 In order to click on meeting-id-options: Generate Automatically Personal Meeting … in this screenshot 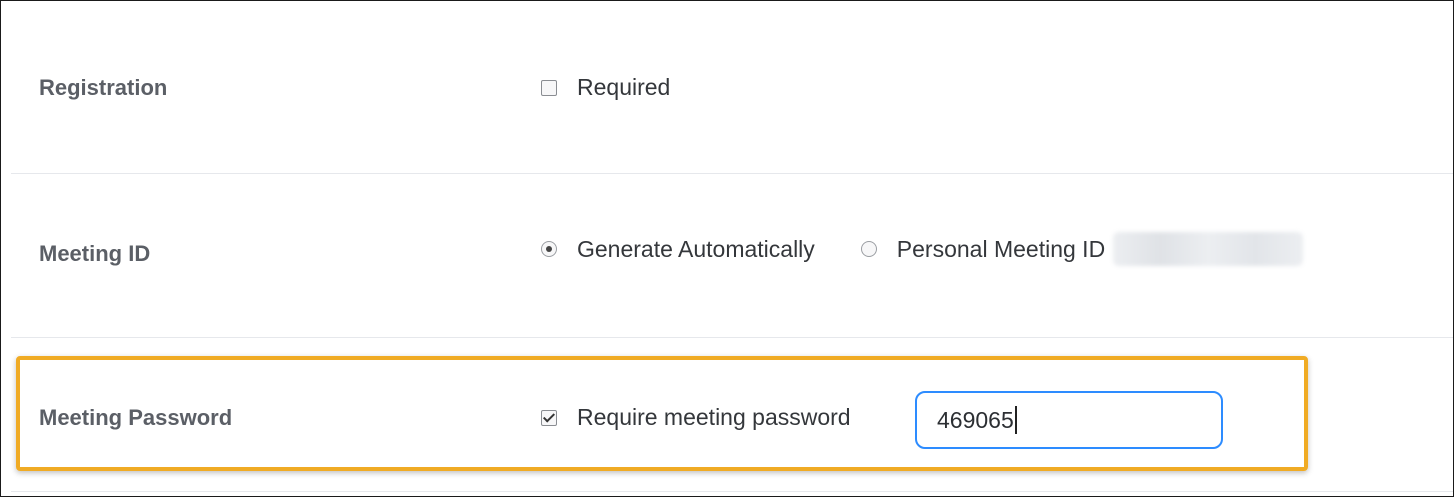, I will do `click(922, 249)`.